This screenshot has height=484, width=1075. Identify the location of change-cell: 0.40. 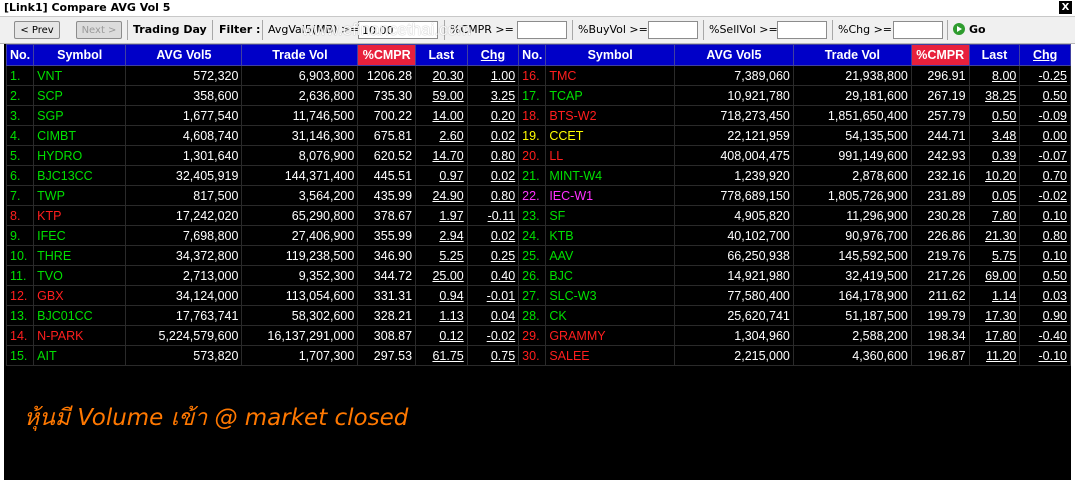
(493, 275).